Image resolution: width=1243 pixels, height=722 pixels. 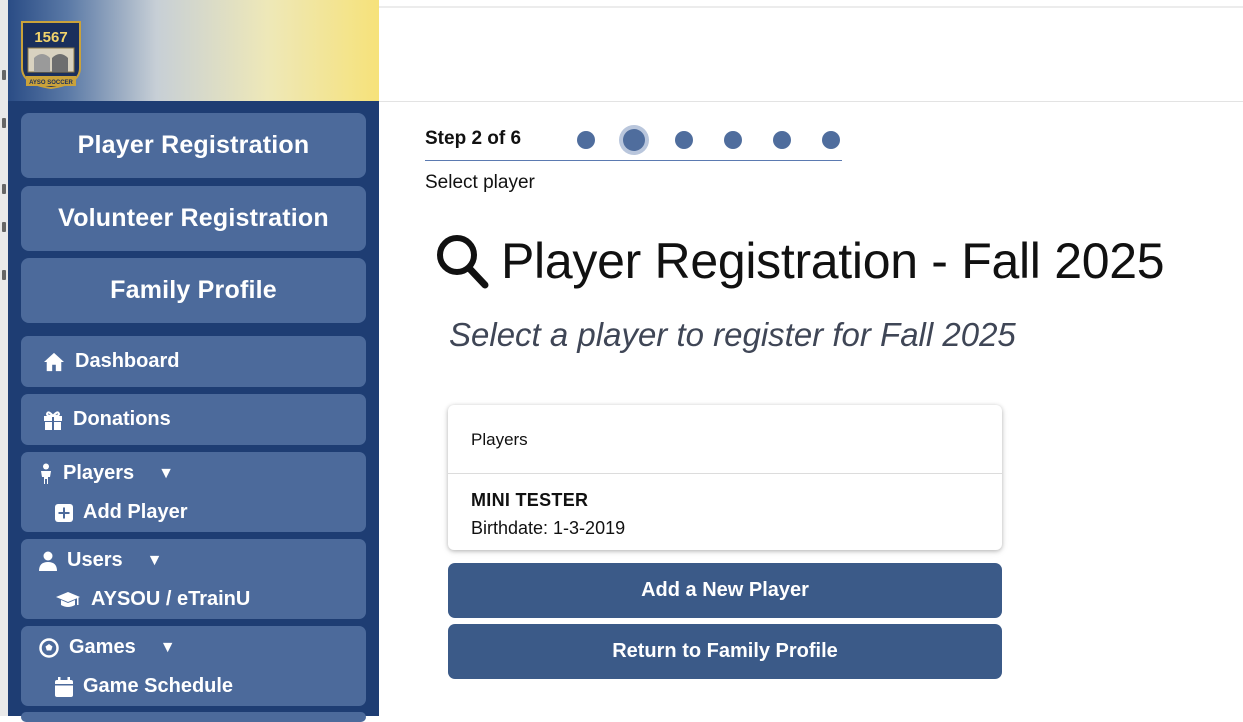 I want to click on search-icon, so click(x=463, y=262).